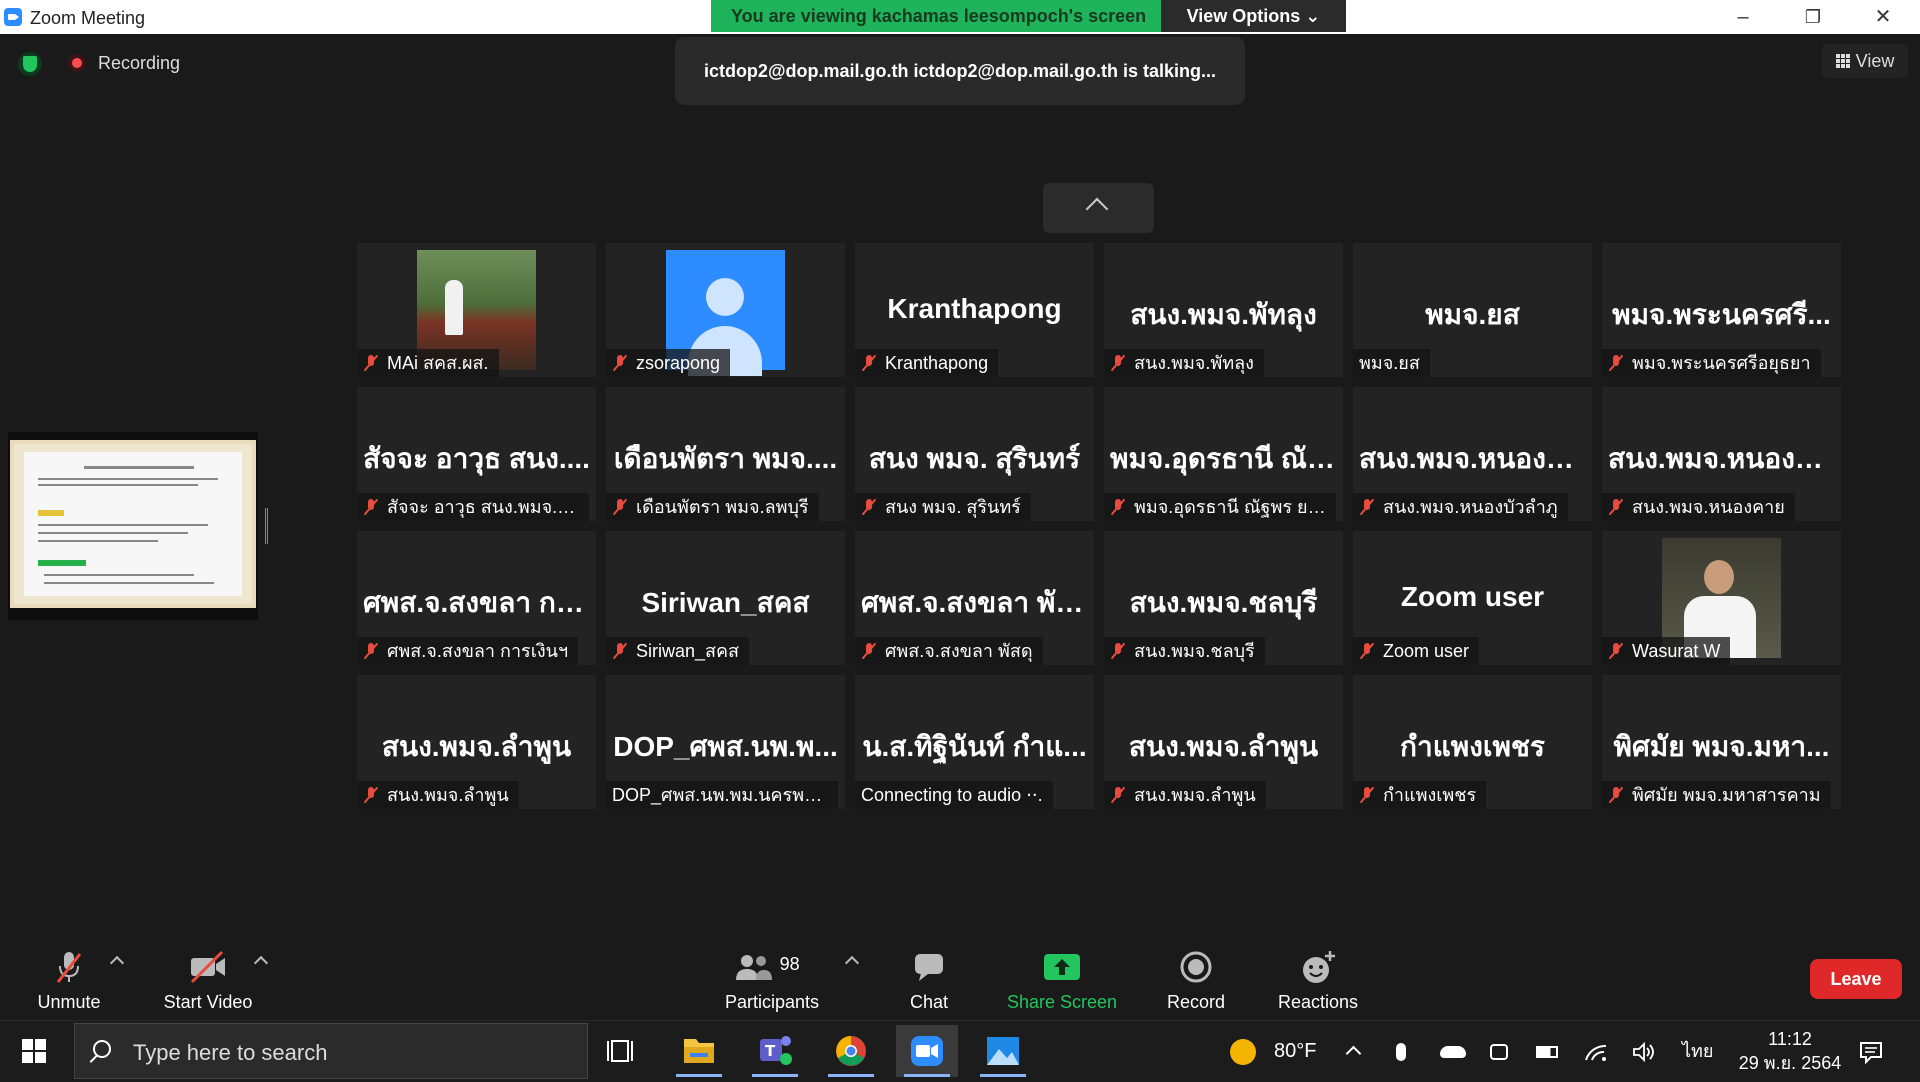 The width and height of the screenshot is (1920, 1082). I want to click on participant-tile: ศพส.จ.สงขลา กา... ศพส.จ.สงขลา การเงินฯ, so click(476, 598).